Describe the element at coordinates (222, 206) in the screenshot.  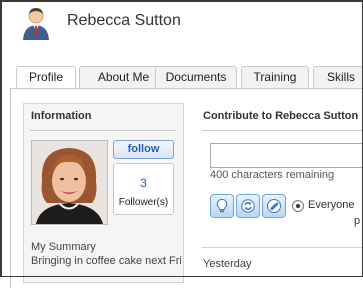
I see `idea-button` at that location.